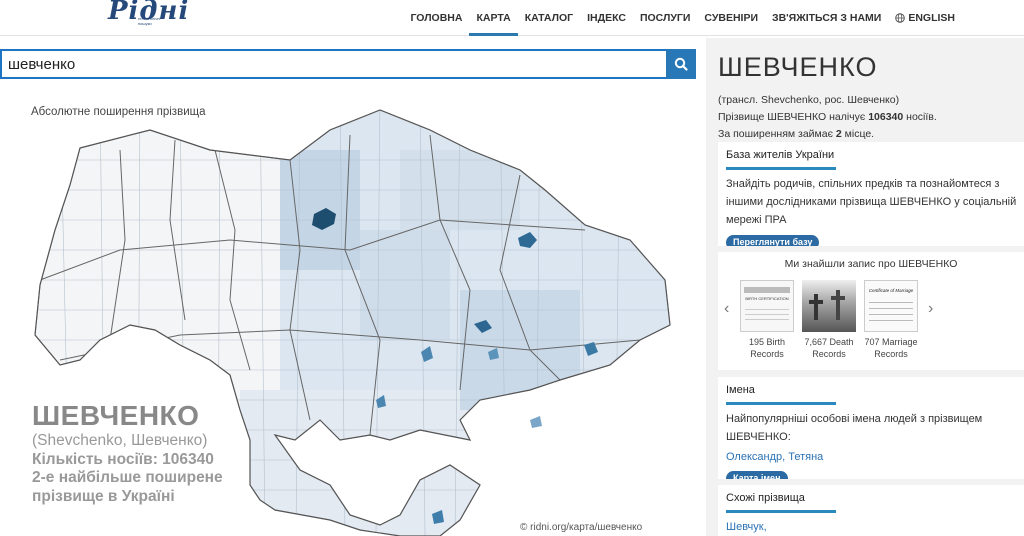 This screenshot has height=536, width=1024. What do you see at coordinates (900, 18) in the screenshot?
I see `globe-icon` at bounding box center [900, 18].